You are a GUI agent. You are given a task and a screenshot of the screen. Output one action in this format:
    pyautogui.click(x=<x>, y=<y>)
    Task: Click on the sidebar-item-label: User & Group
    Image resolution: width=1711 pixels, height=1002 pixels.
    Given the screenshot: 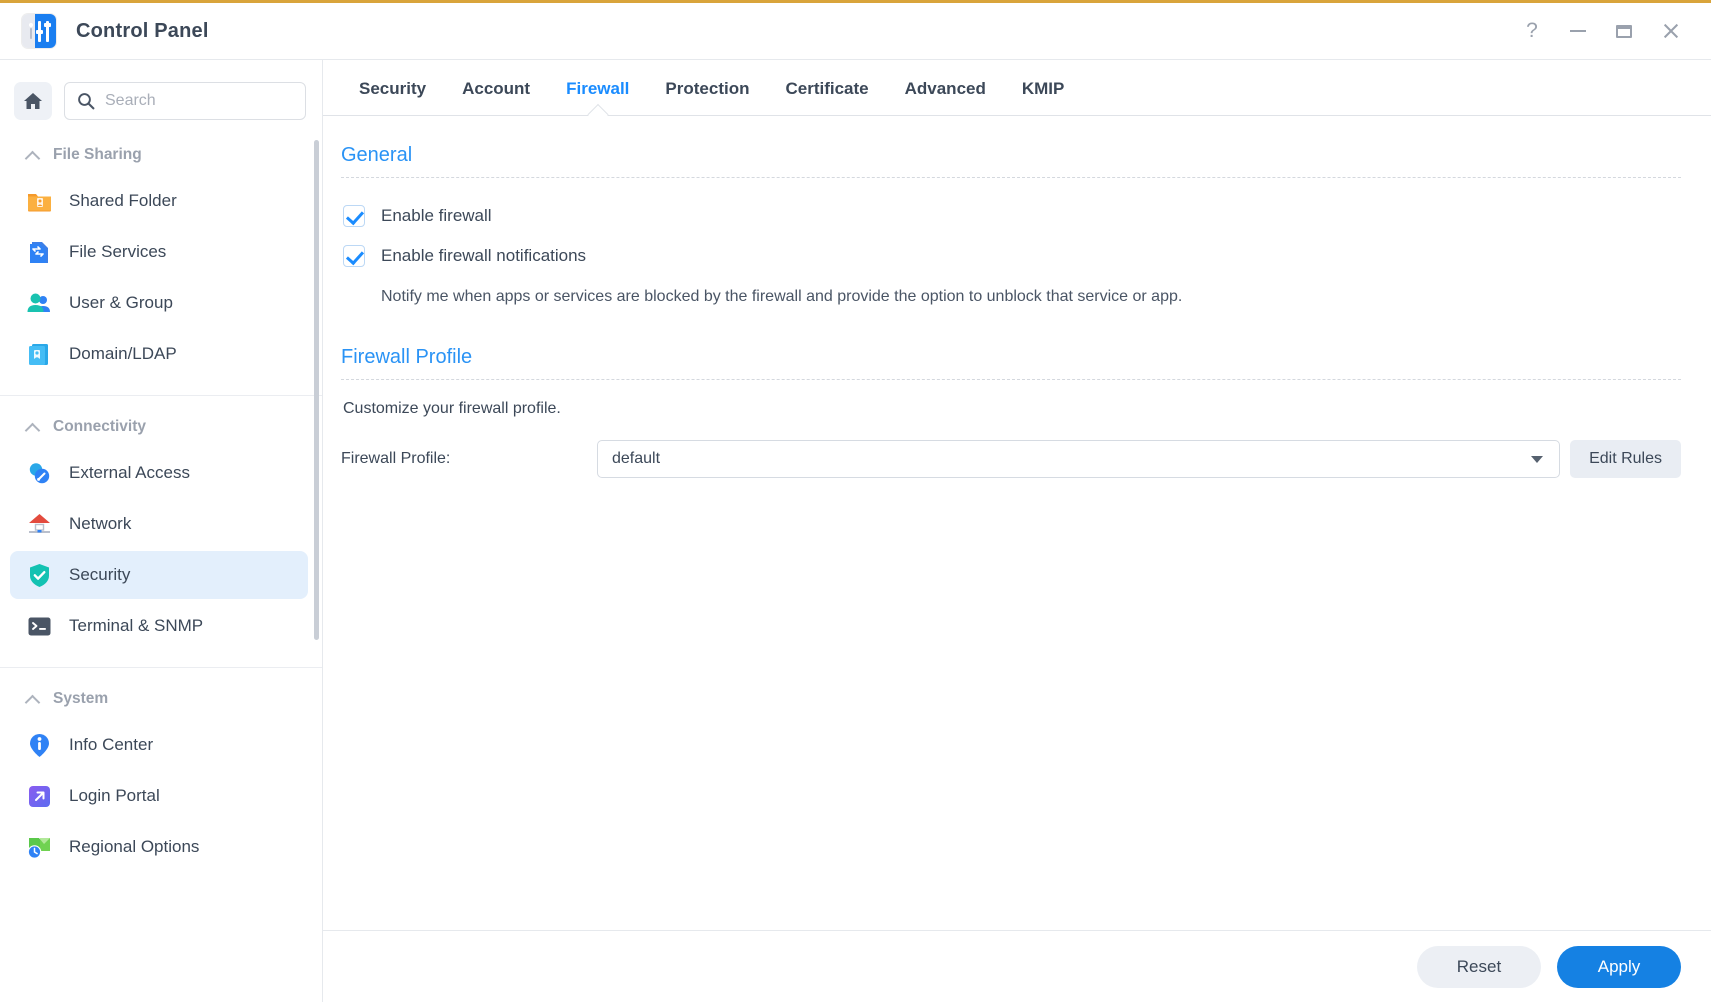 What is the action you would take?
    pyautogui.click(x=121, y=302)
    